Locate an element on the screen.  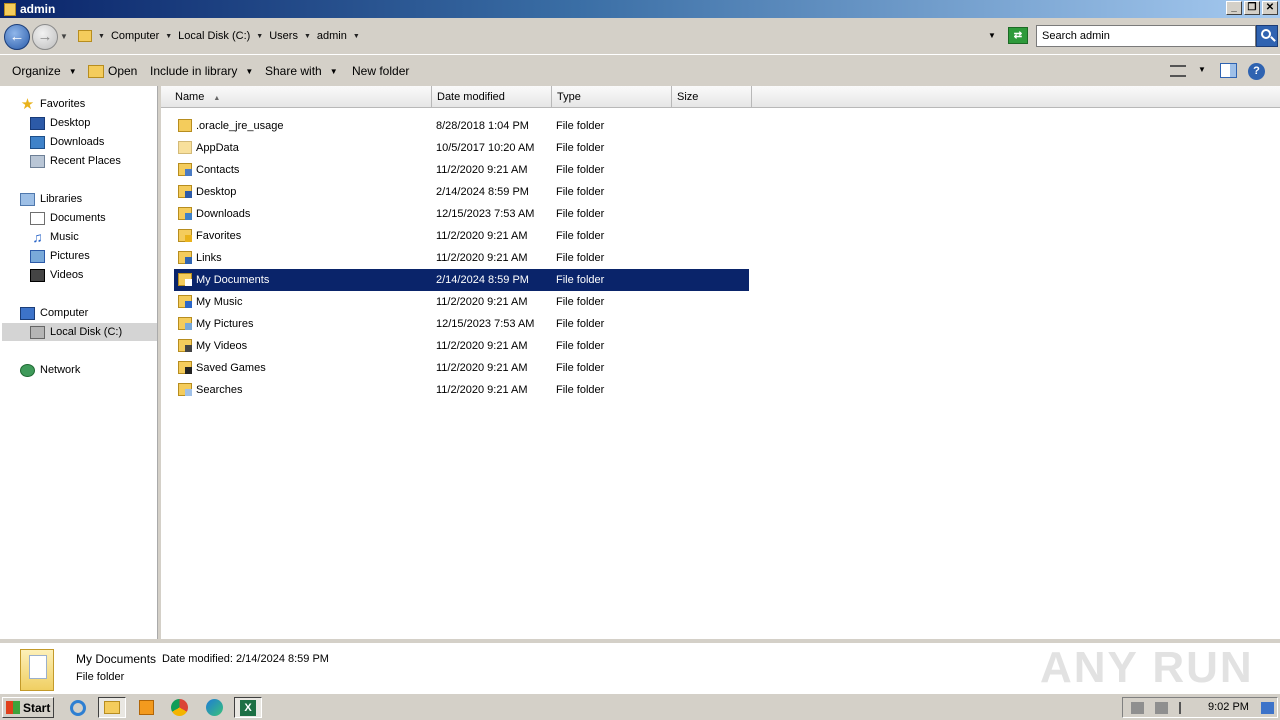
file-row: My Music 11/2/2020 9:21 AM File folder is located at coordinates (461, 302).